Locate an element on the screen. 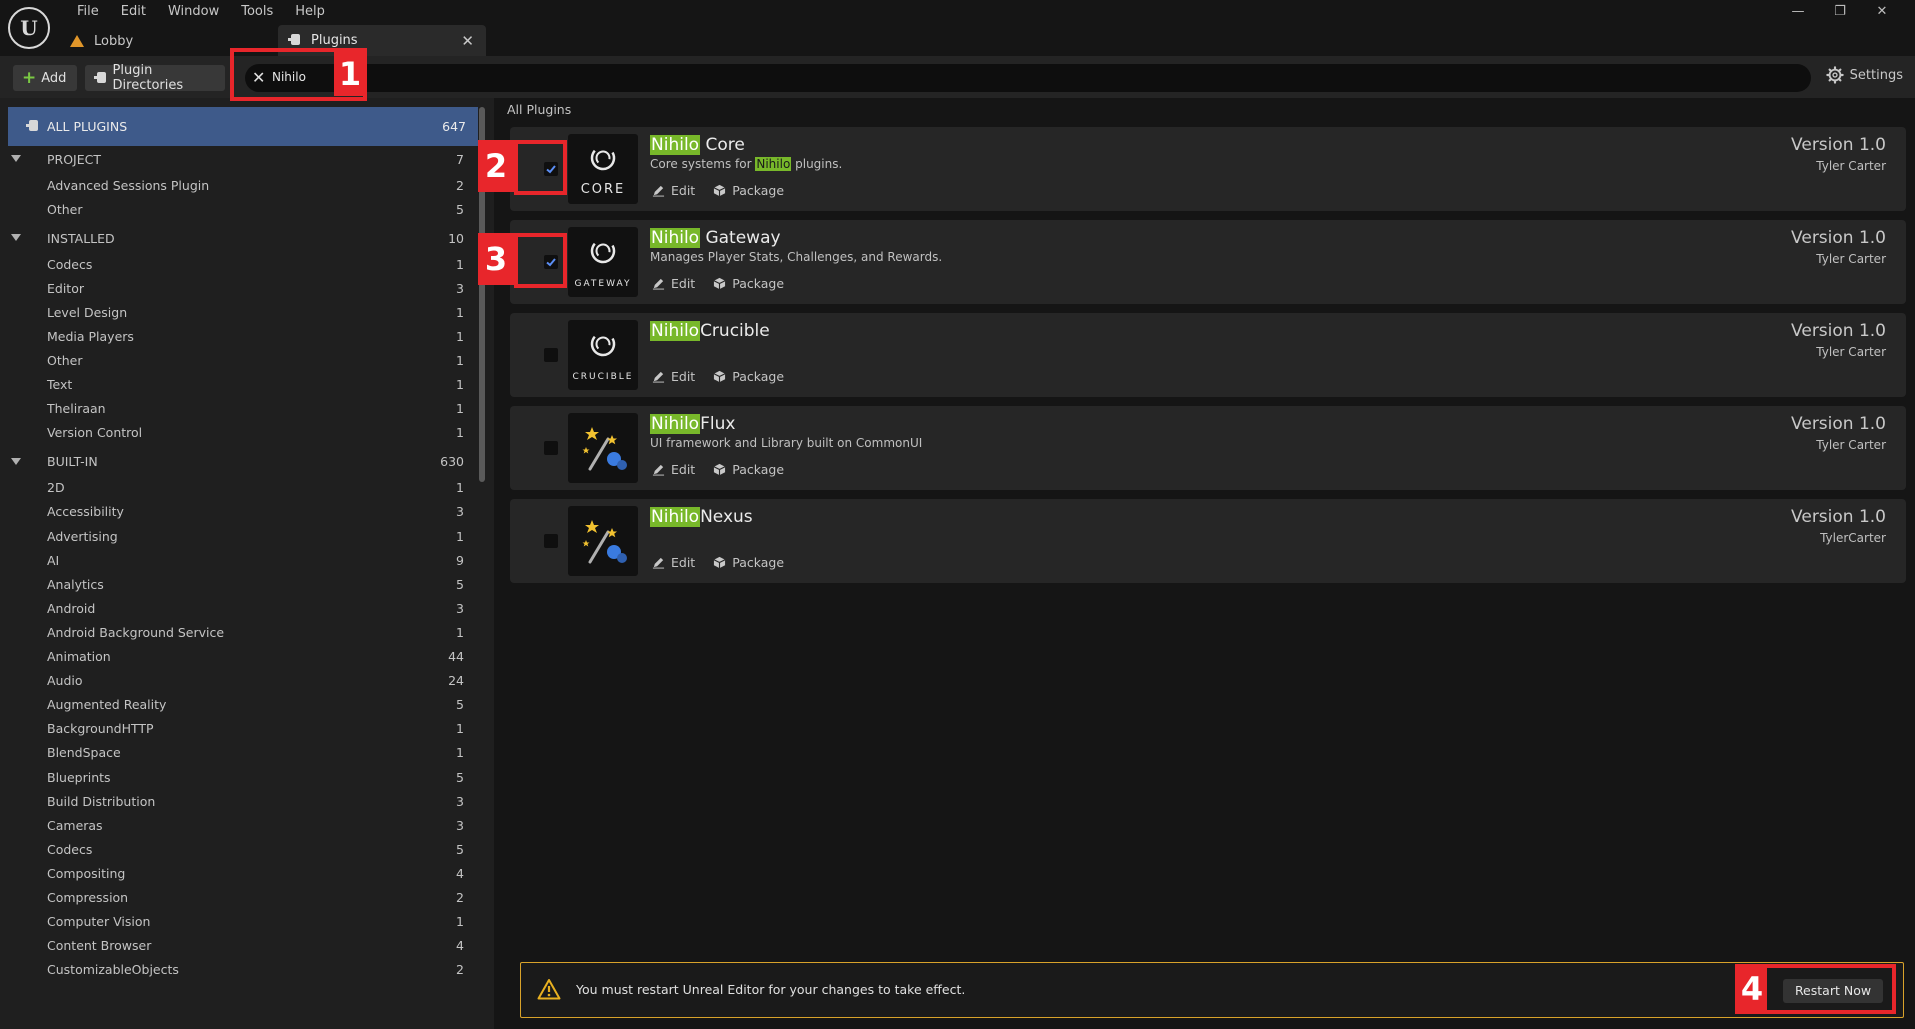  close-window-icon: ✕ is located at coordinates (1882, 12).